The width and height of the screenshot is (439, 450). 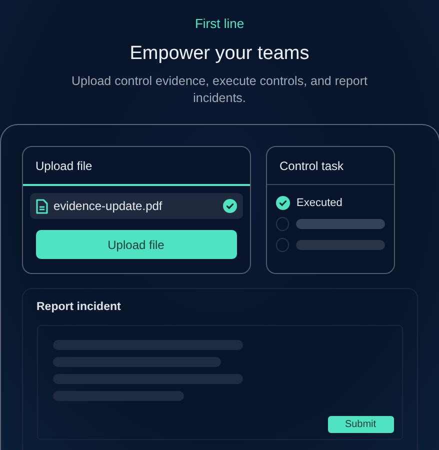 I want to click on check-icon, so click(x=229, y=206).